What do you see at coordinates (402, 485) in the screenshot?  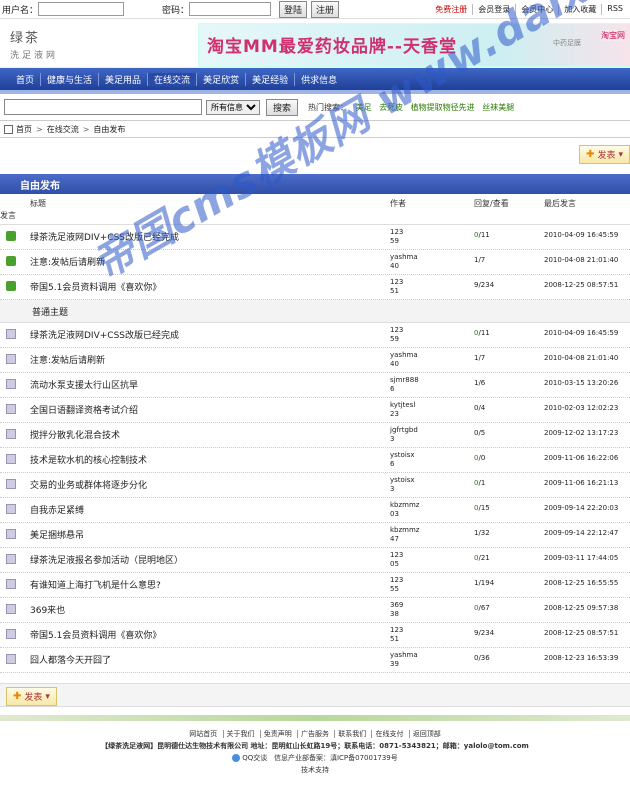 I see `topic-author: ystoisx 3` at bounding box center [402, 485].